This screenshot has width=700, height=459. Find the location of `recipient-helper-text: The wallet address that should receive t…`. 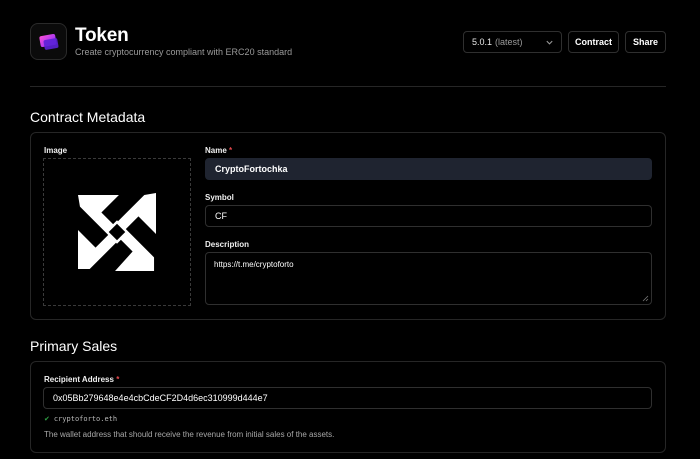

recipient-helper-text: The wallet address that should receive t… is located at coordinates (189, 434).